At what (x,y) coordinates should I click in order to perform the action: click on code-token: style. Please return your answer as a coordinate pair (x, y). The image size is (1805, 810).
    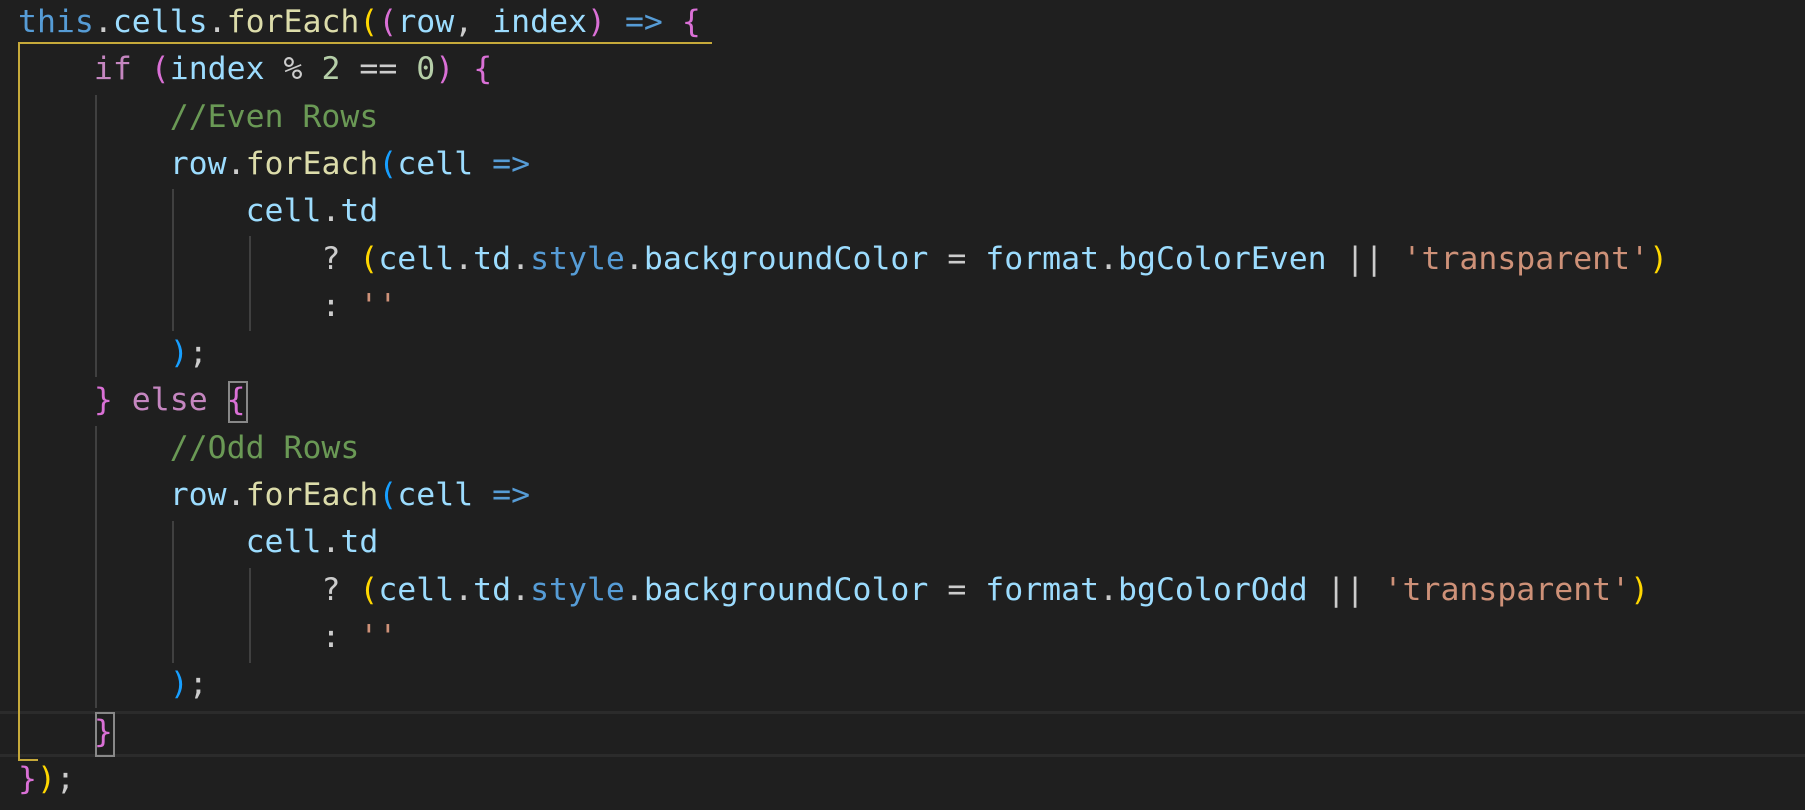
    Looking at the image, I should click on (577, 589).